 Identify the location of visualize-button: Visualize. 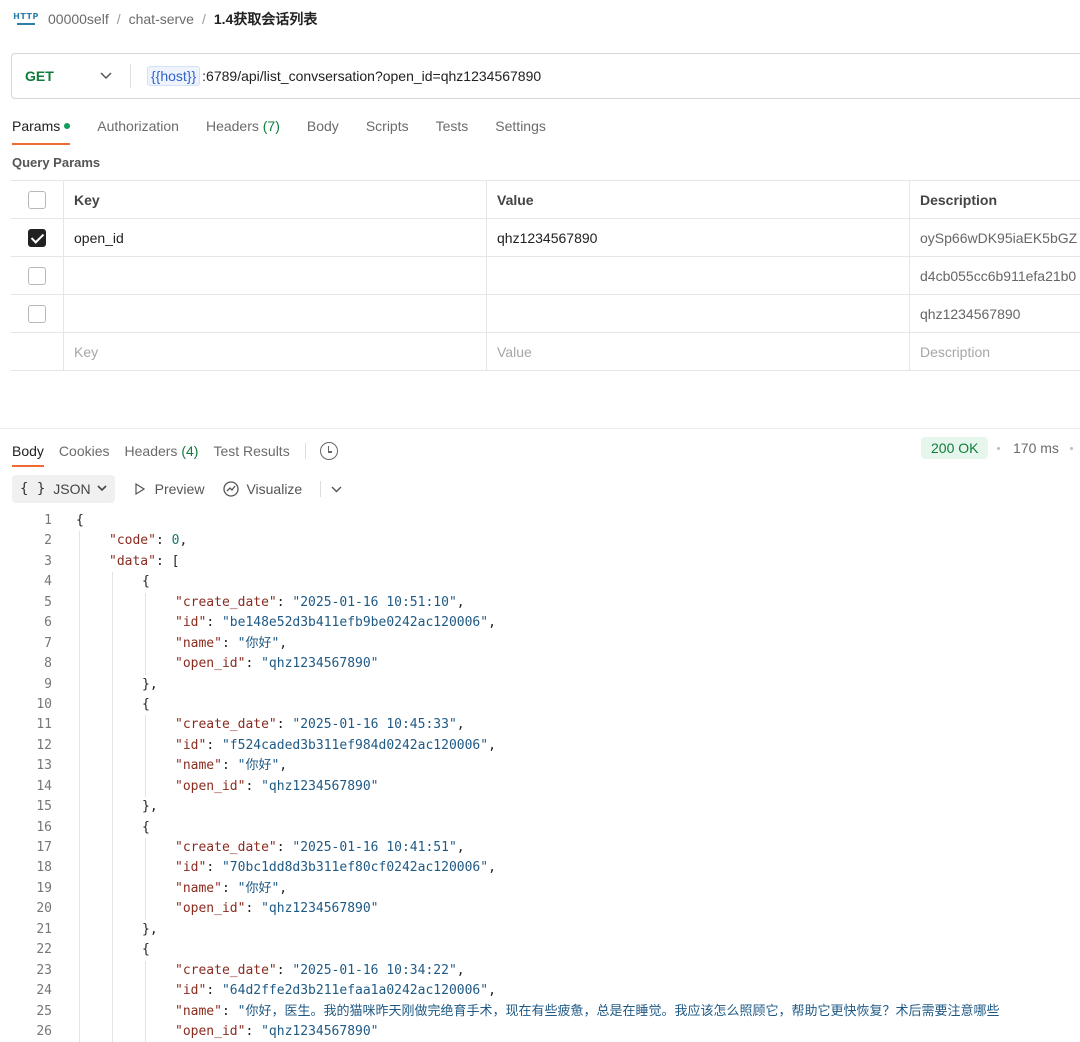
(262, 489).